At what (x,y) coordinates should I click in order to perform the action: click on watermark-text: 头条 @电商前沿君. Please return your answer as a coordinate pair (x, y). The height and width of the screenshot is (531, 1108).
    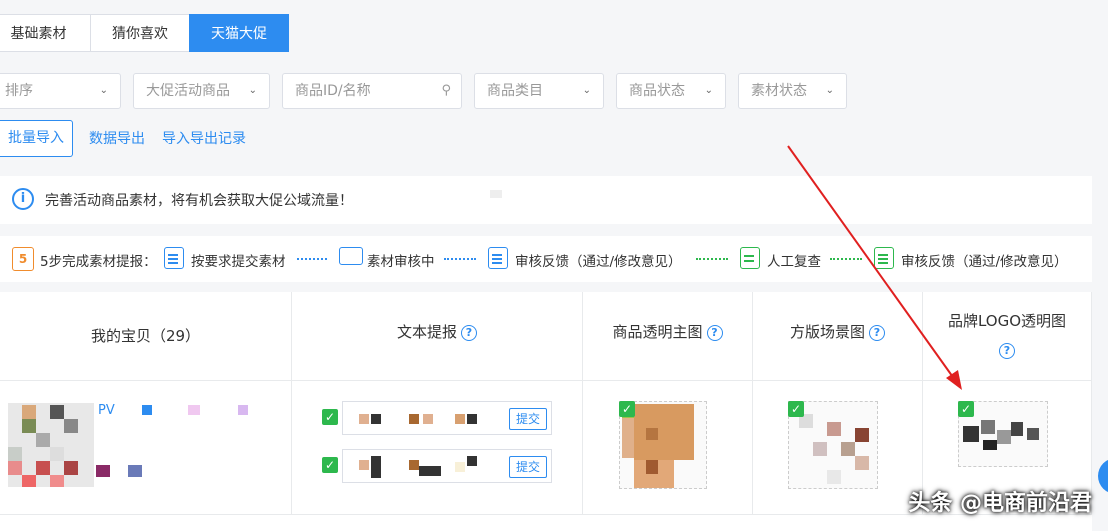
    Looking at the image, I should click on (1000, 503).